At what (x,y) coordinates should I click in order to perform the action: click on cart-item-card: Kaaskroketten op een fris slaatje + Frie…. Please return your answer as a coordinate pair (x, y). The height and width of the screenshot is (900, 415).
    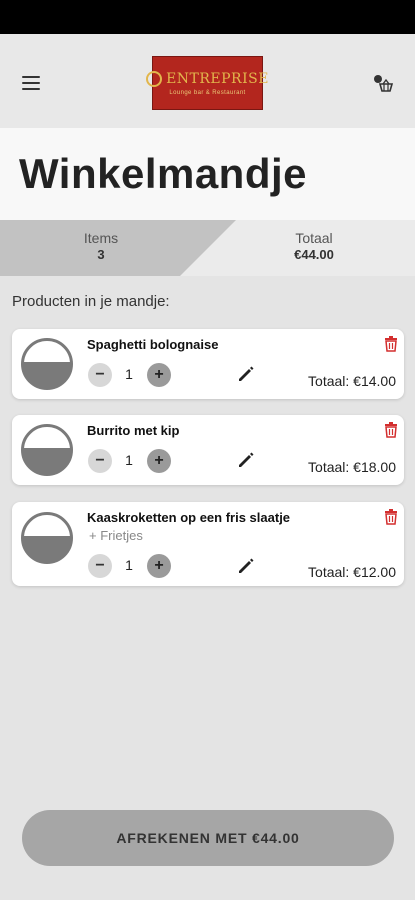
    Looking at the image, I should click on (208, 544).